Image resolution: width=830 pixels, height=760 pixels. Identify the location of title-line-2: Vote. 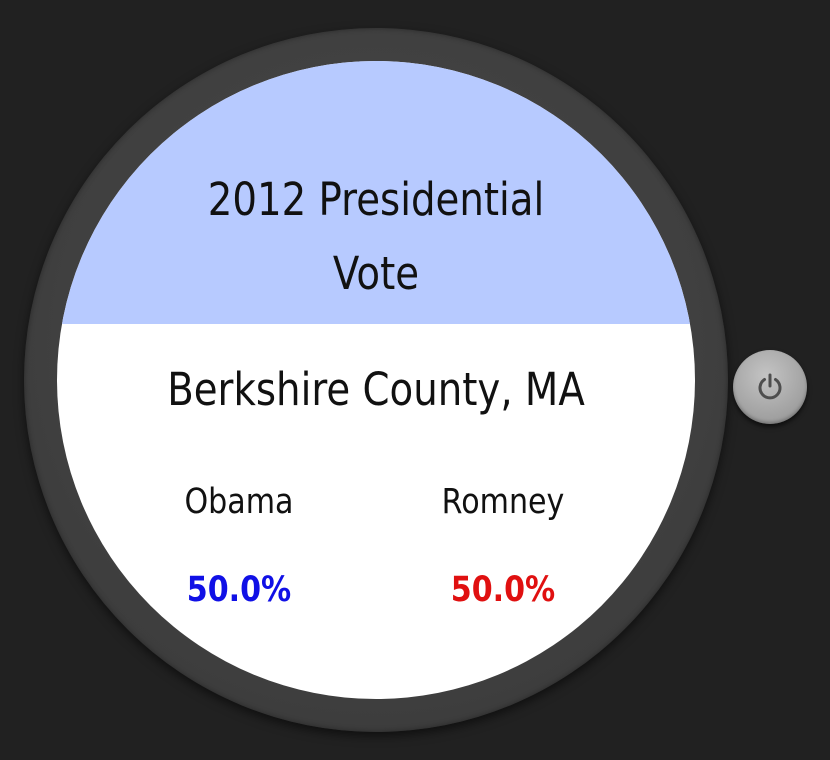
(376, 273).